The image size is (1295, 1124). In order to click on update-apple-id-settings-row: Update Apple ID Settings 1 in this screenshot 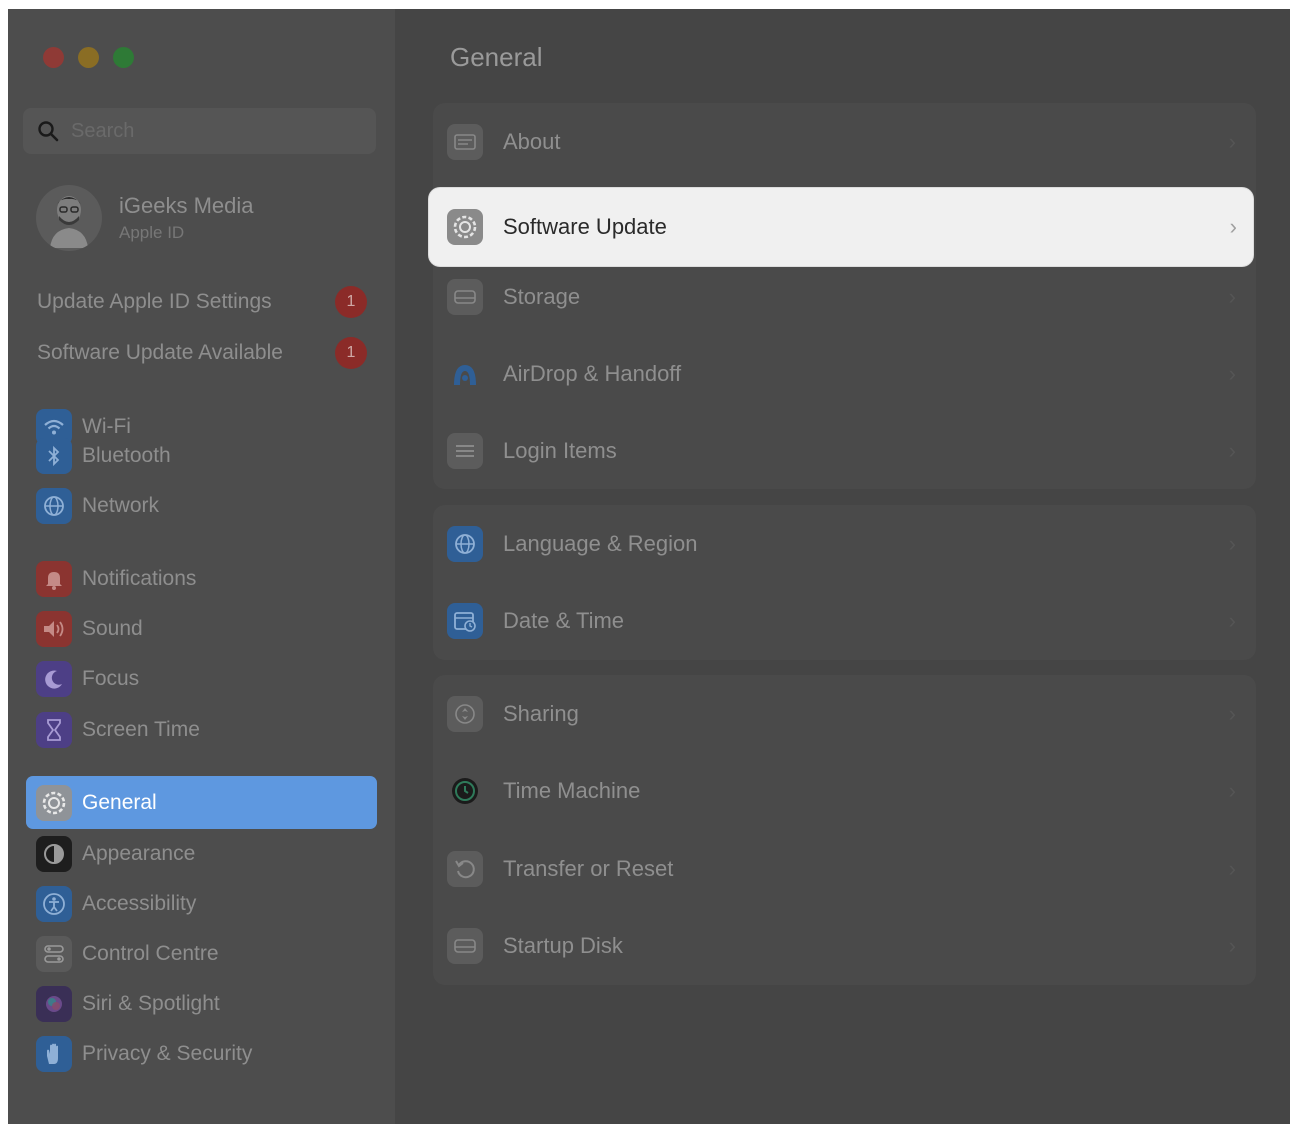, I will do `click(202, 302)`.